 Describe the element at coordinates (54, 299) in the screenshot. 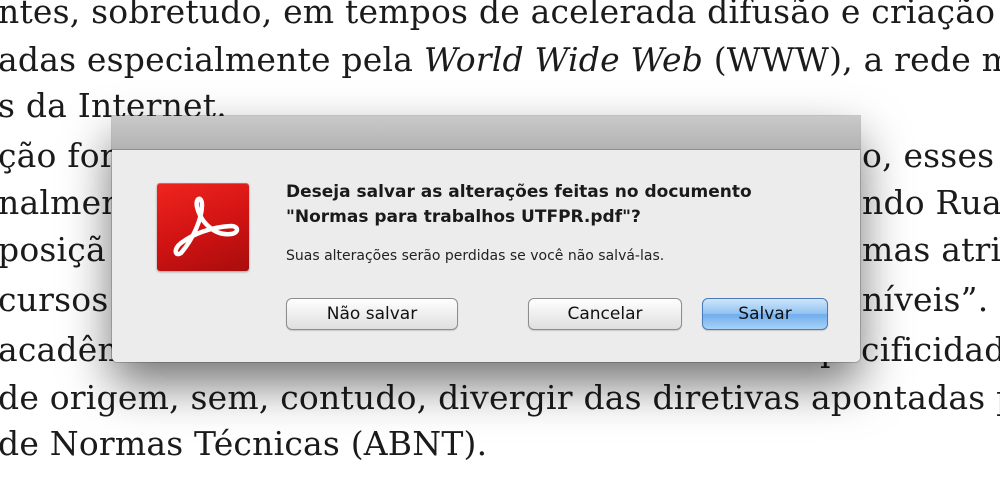

I see `document-line: cursos` at that location.